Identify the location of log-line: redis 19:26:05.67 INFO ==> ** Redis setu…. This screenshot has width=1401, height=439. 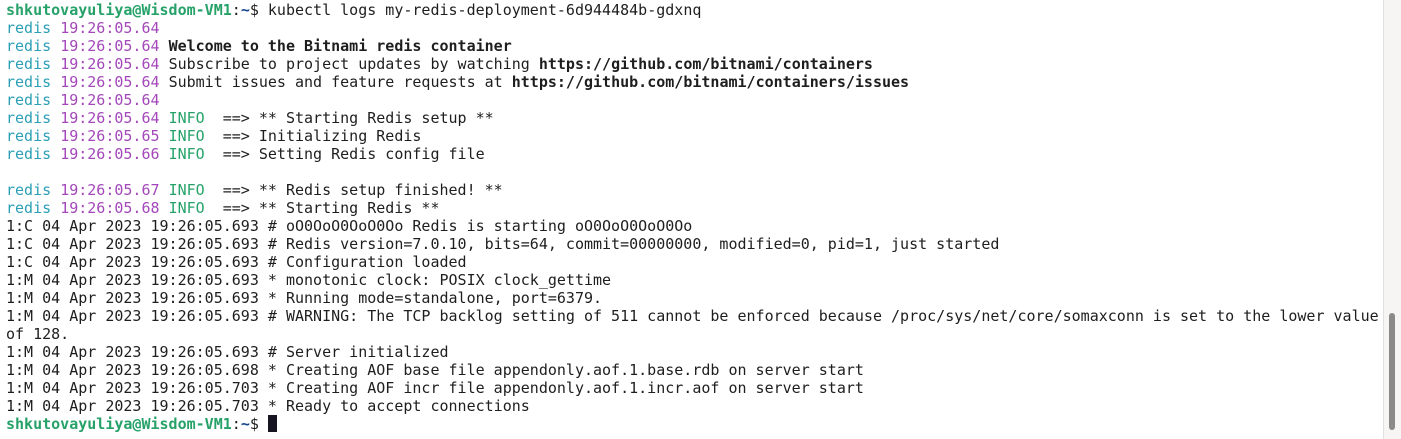
(692, 190).